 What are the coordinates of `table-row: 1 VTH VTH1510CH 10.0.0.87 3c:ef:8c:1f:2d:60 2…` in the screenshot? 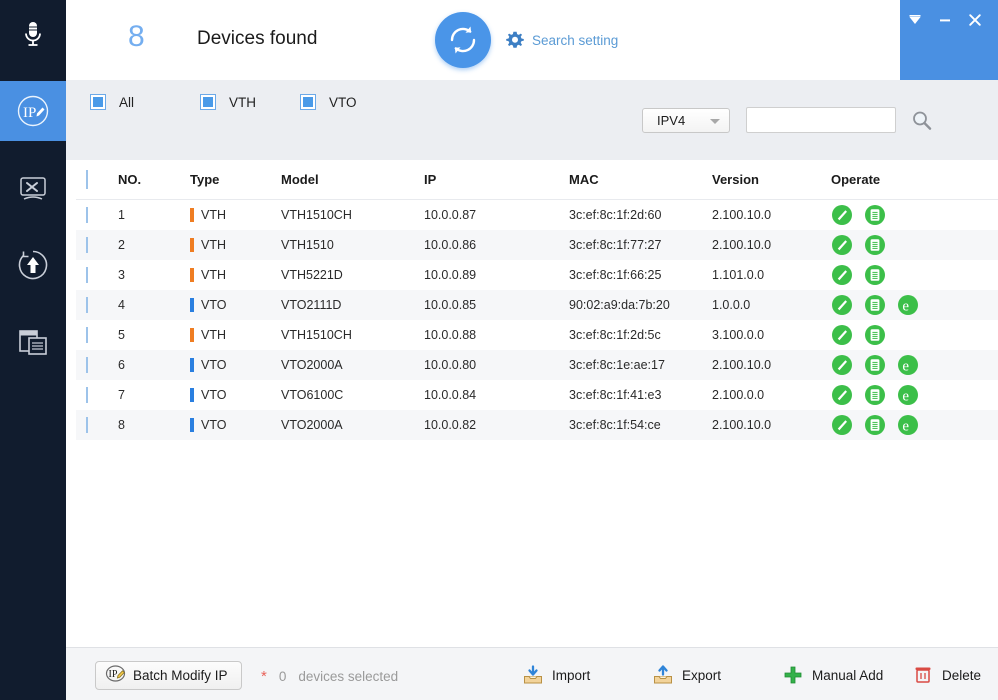 It's located at (537, 215).